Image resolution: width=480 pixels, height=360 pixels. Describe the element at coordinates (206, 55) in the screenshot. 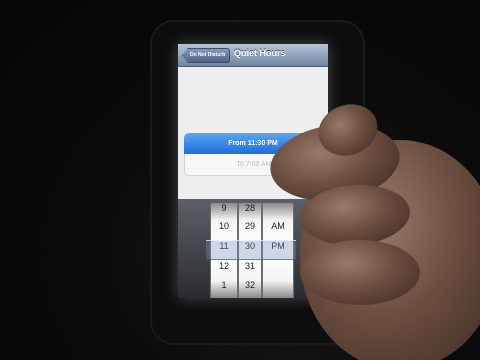

I see `back-button: Do Not Disturb` at that location.